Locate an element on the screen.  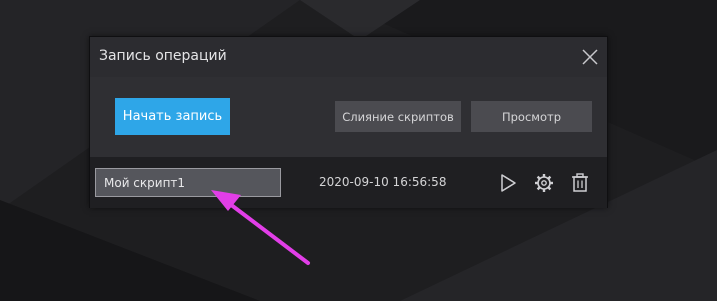
close-button is located at coordinates (590, 57).